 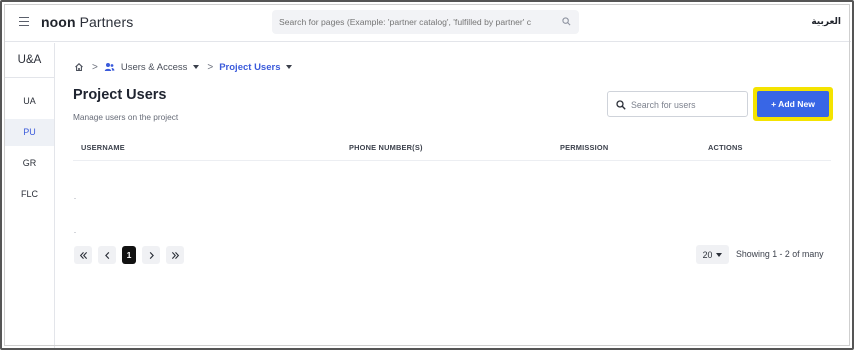 I want to click on sidebar-item-ua: UA, so click(x=29, y=101).